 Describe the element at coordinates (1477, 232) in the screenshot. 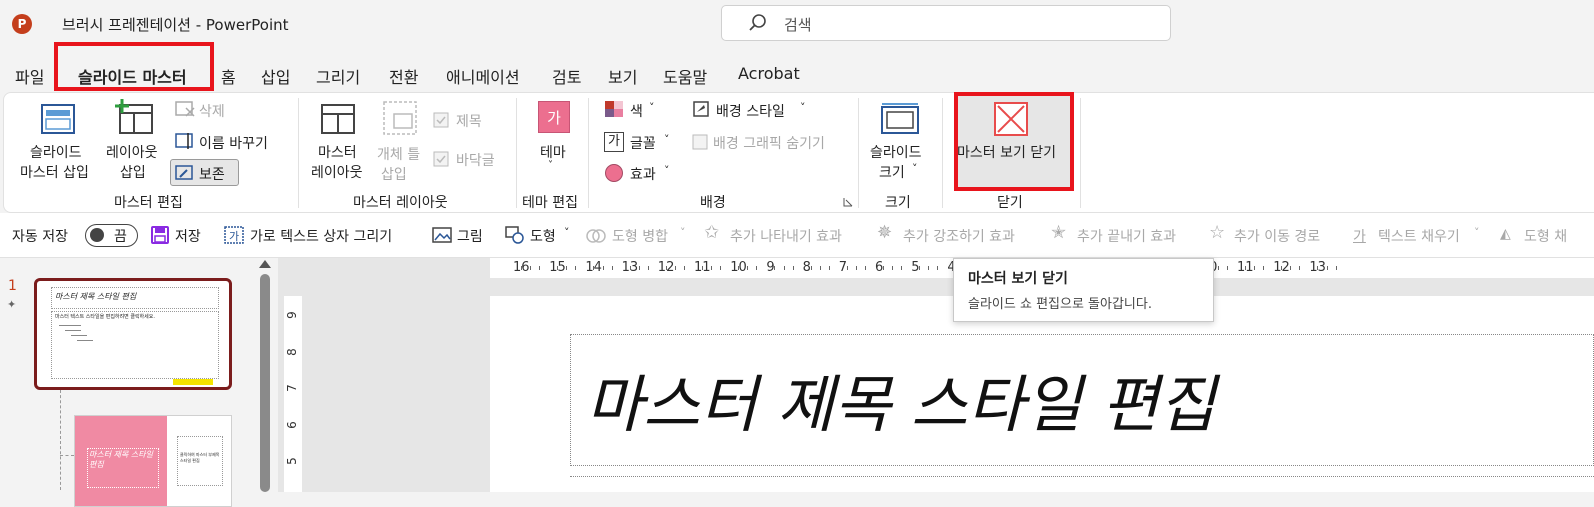

I see `text-fill-dropdown-icon: ˅` at that location.